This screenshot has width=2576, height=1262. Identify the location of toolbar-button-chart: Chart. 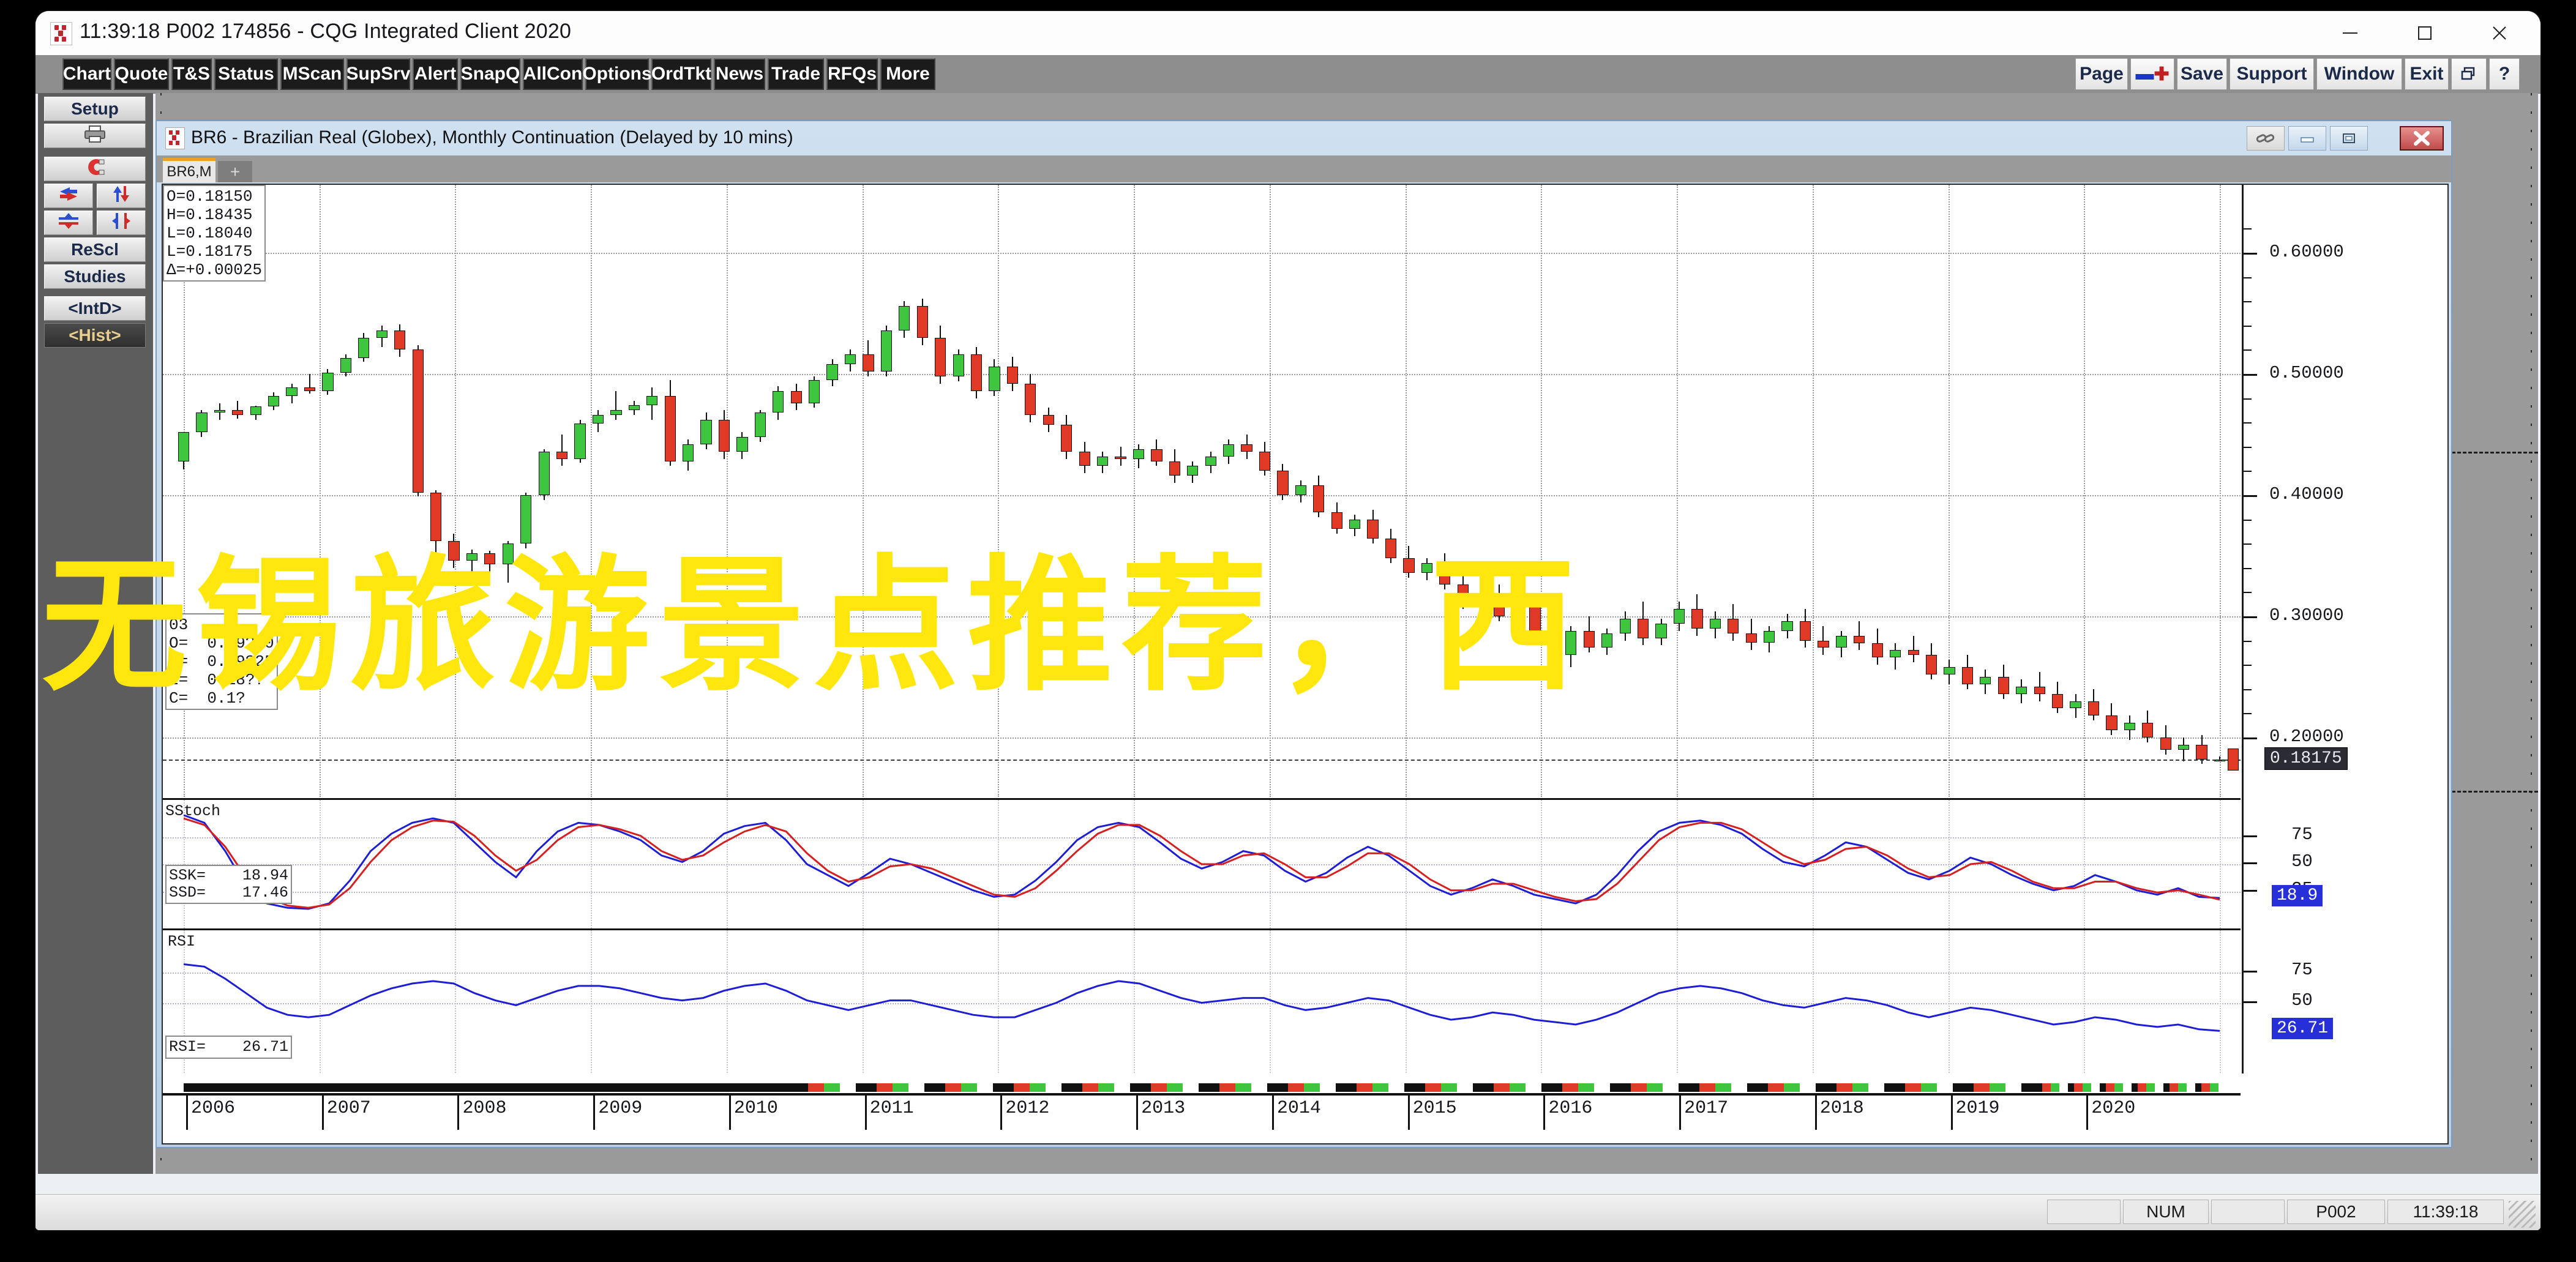
(86, 74).